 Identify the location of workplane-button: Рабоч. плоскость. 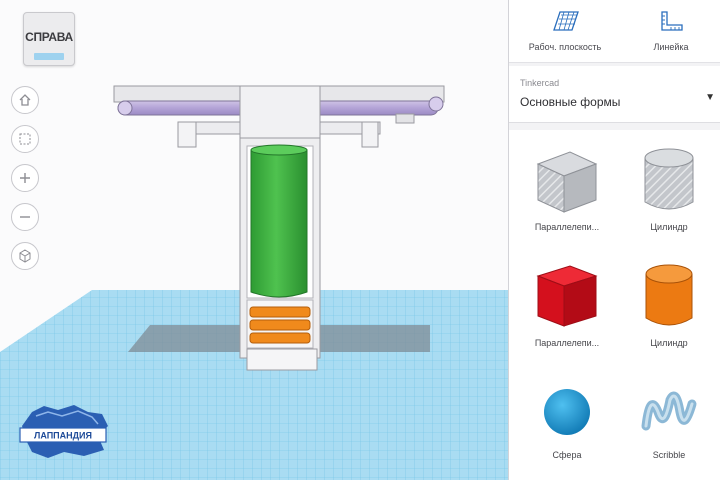
(565, 30).